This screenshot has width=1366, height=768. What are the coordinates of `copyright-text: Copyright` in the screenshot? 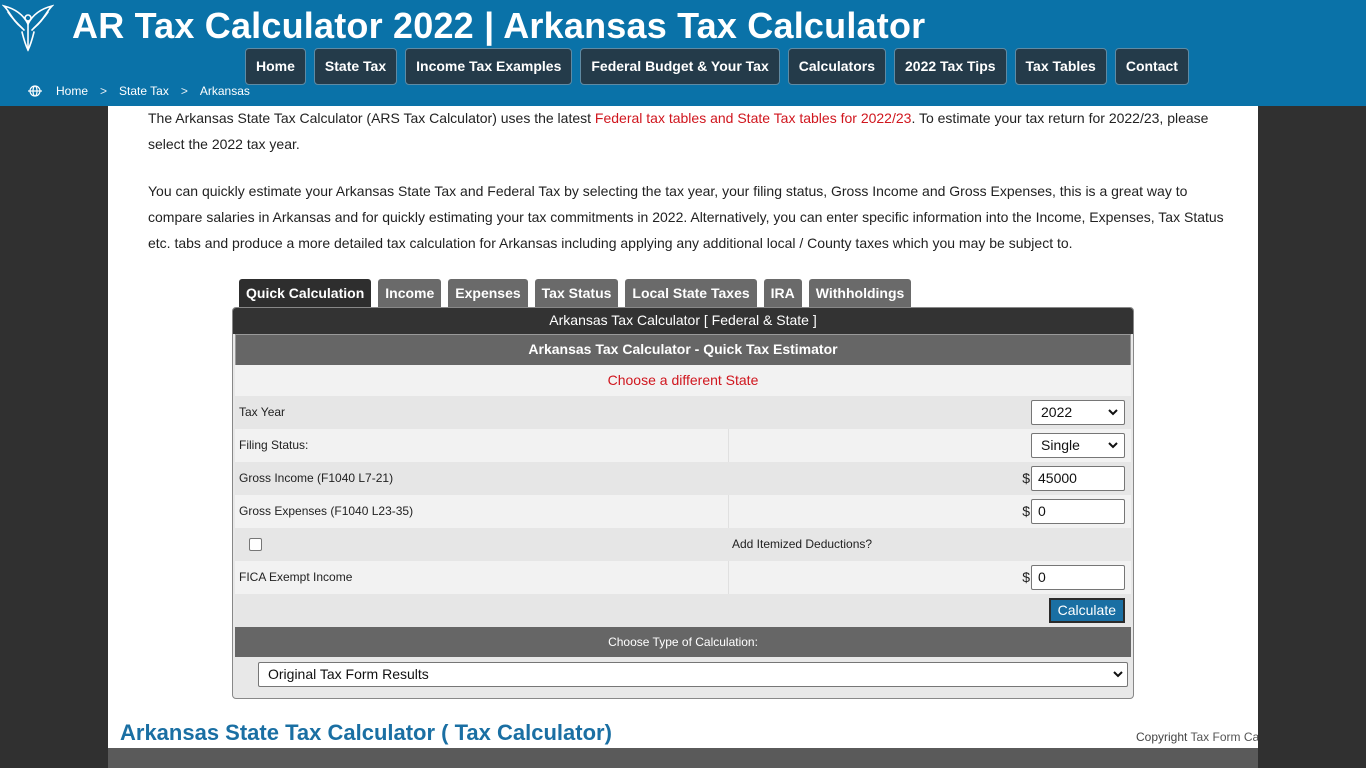 It's located at (1163, 737).